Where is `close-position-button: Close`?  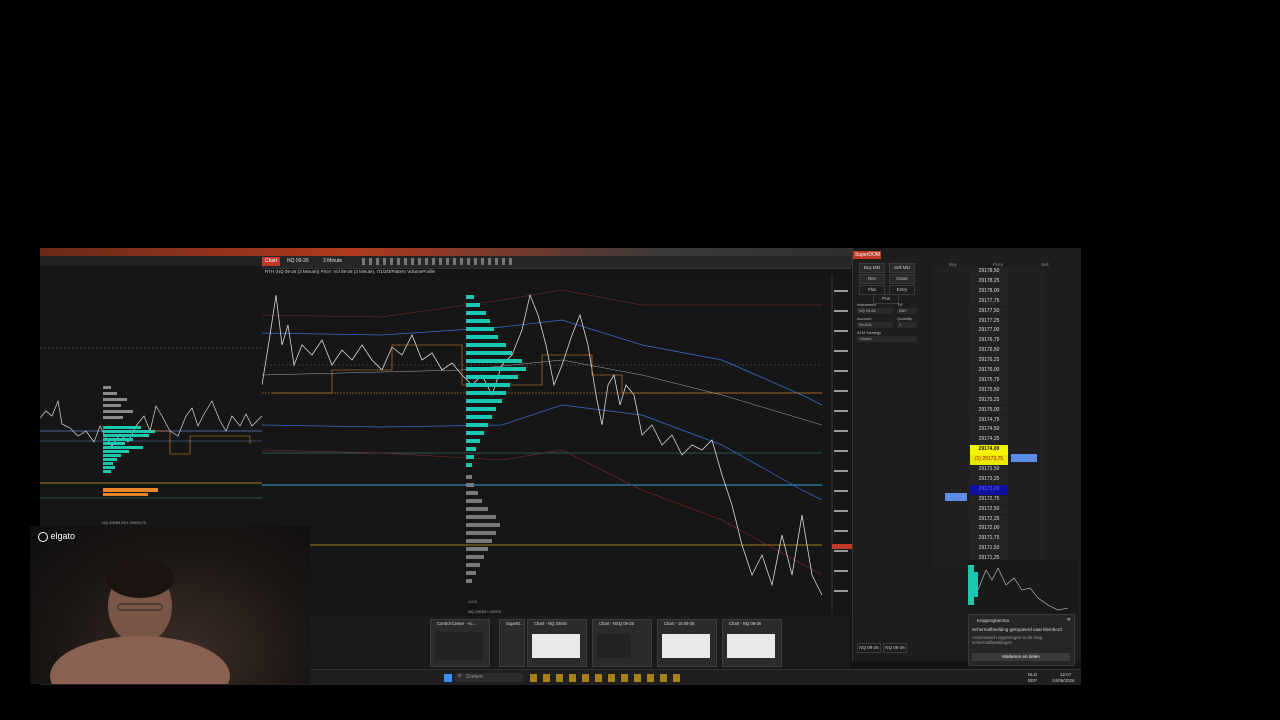 close-position-button: Close is located at coordinates (902, 279).